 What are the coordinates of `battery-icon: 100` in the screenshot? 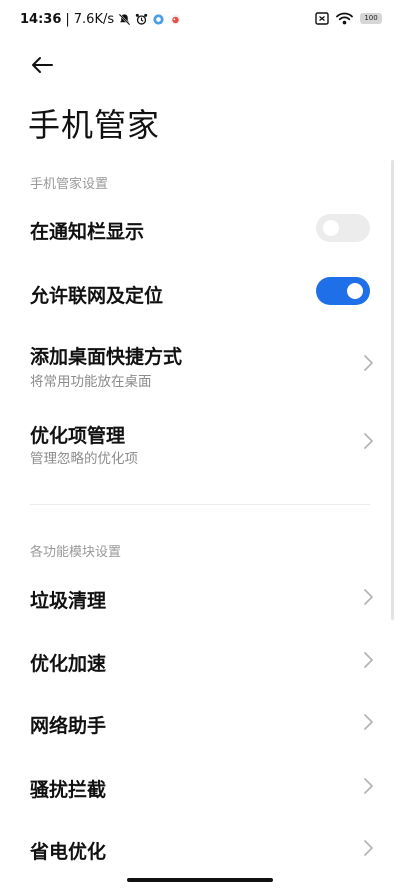 It's located at (371, 18).